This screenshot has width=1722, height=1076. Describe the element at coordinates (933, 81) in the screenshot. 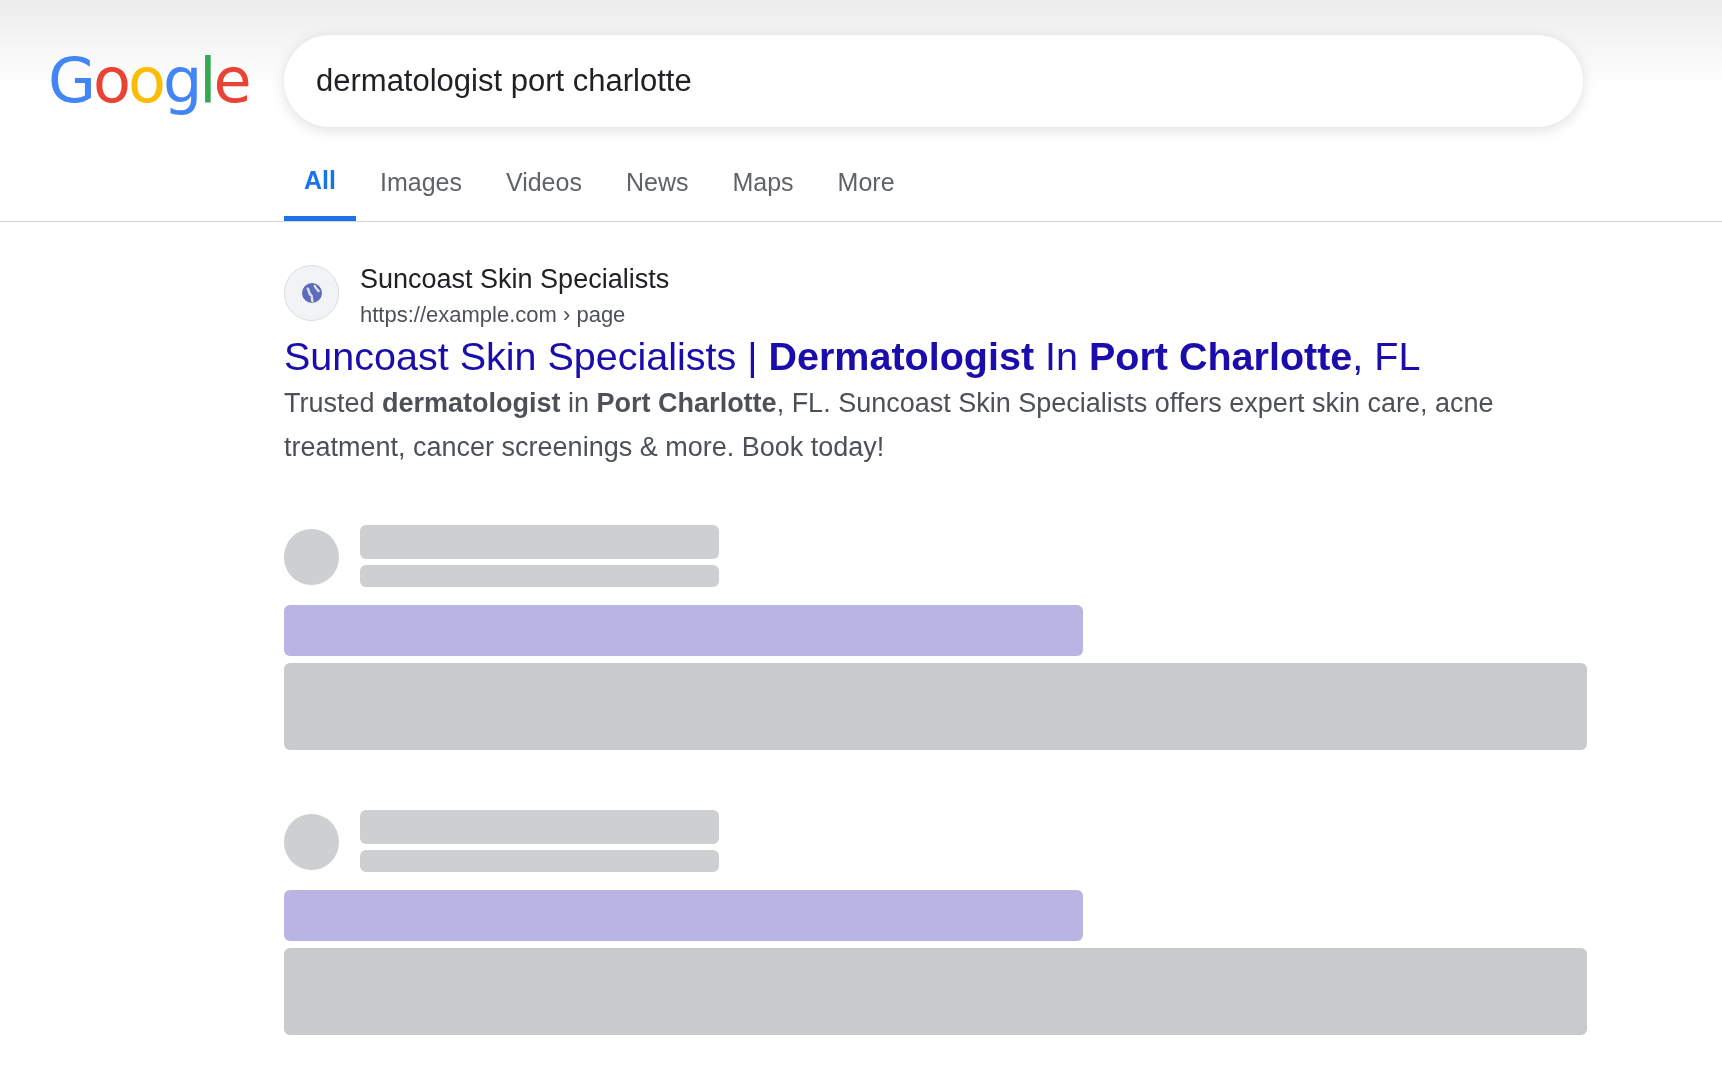

I see `search-field: dermatologist port charlotte` at that location.